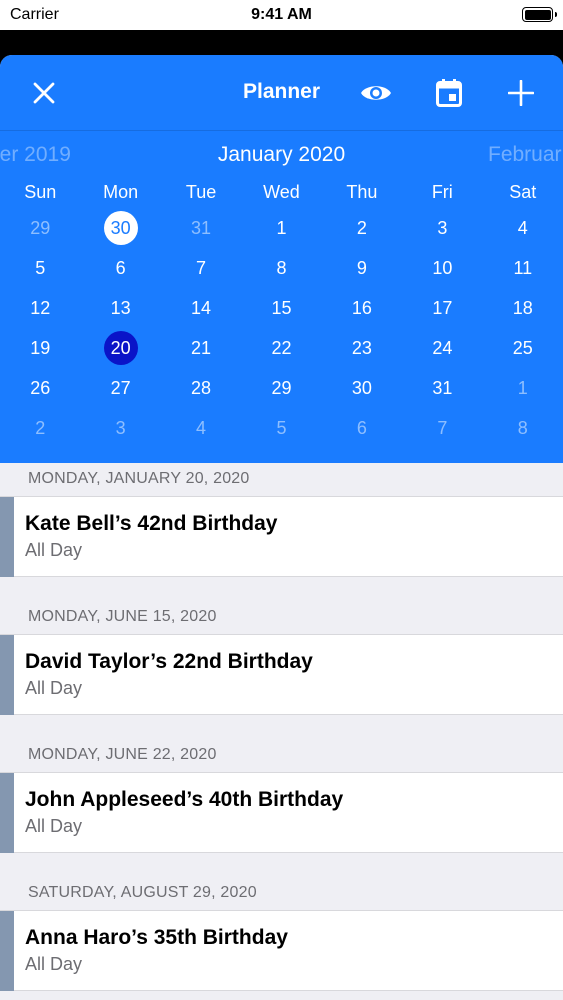  Describe the element at coordinates (40, 348) in the screenshot. I see `calendar-day: 19` at that location.